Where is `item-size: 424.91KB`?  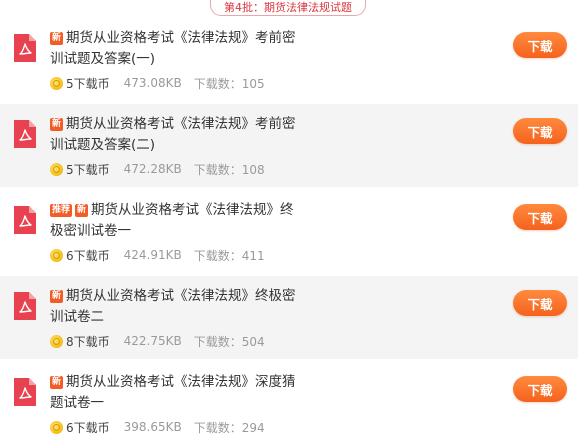
item-size: 424.91KB is located at coordinates (152, 255).